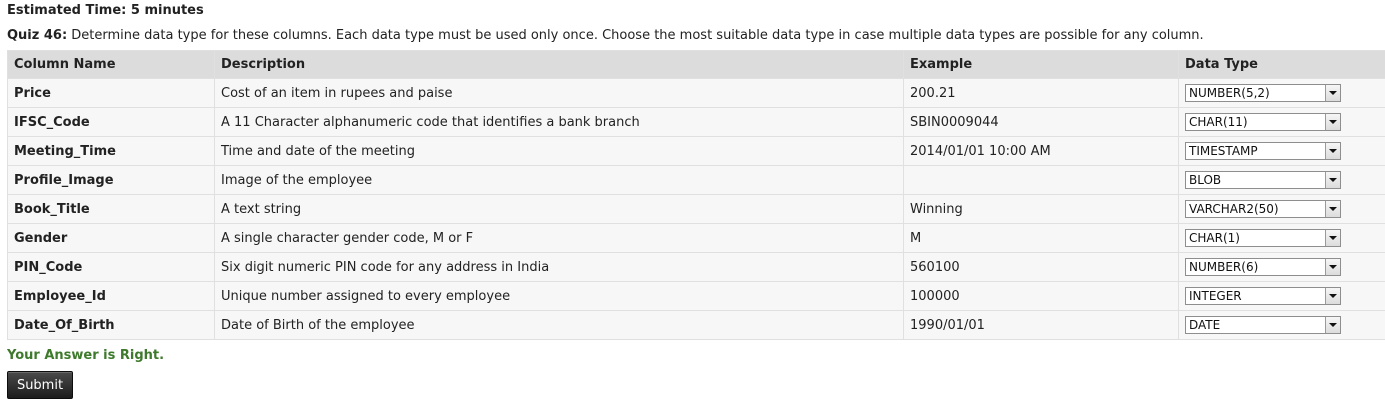 This screenshot has height=417, width=1385. I want to click on row-column-name: Employee_Id, so click(111, 296).